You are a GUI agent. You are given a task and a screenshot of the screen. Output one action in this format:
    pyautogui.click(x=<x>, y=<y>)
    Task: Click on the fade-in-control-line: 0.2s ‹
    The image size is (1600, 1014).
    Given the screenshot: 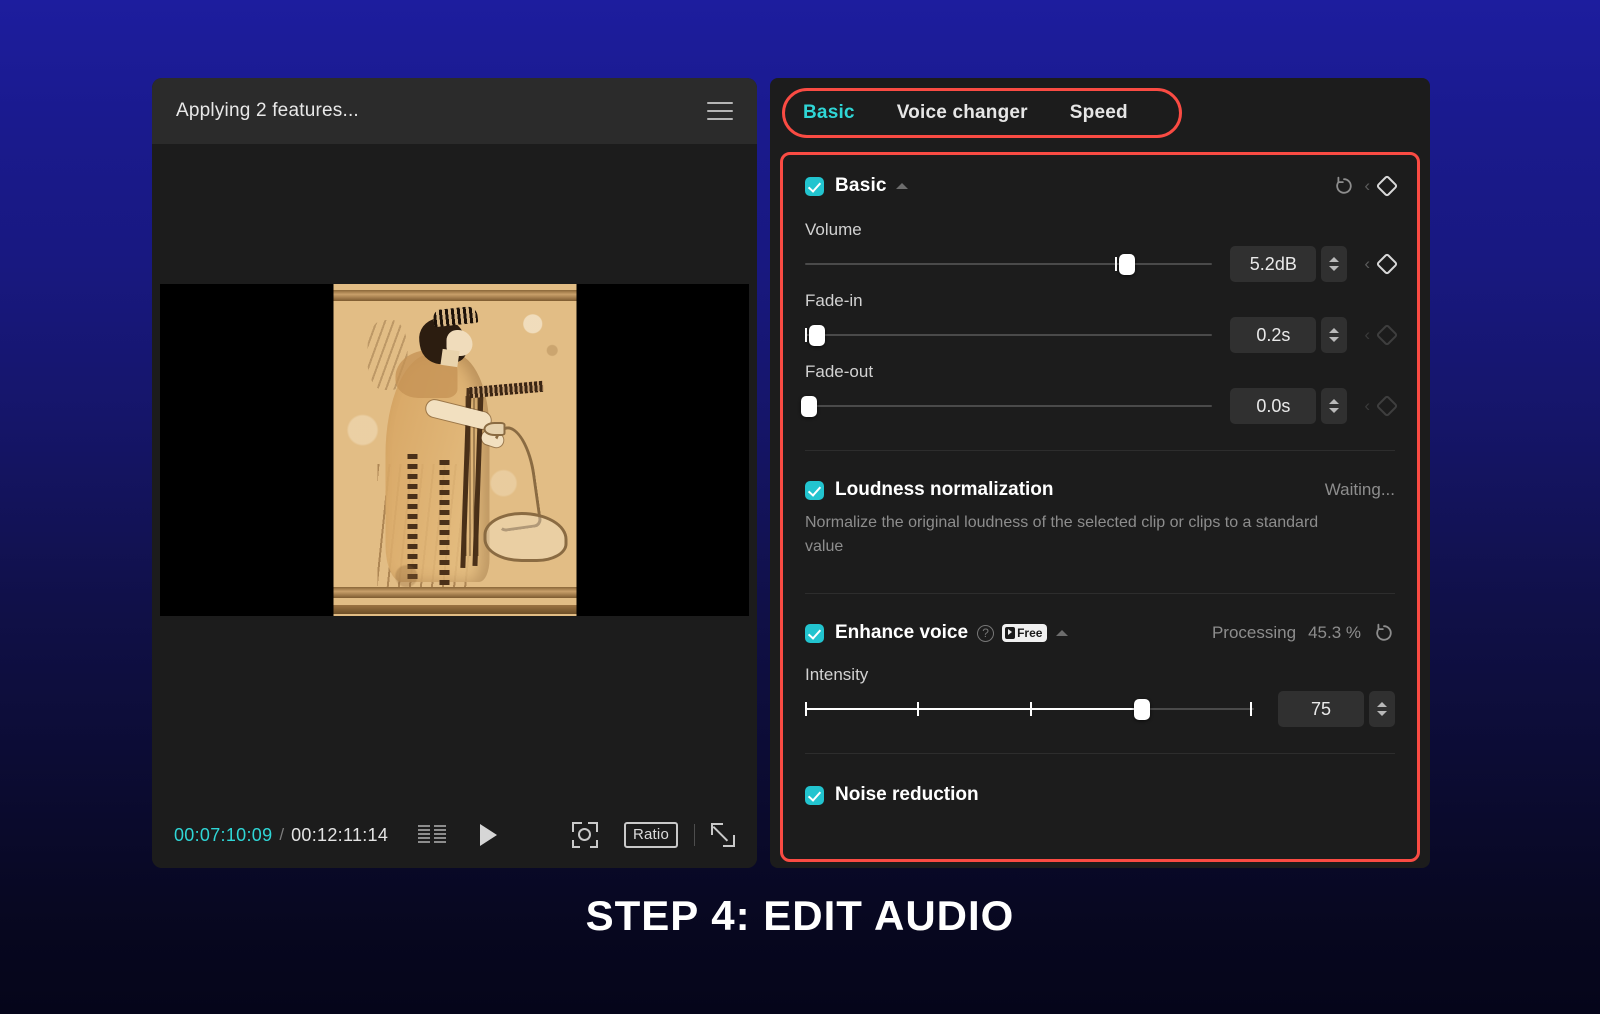 What is the action you would take?
    pyautogui.click(x=1102, y=335)
    